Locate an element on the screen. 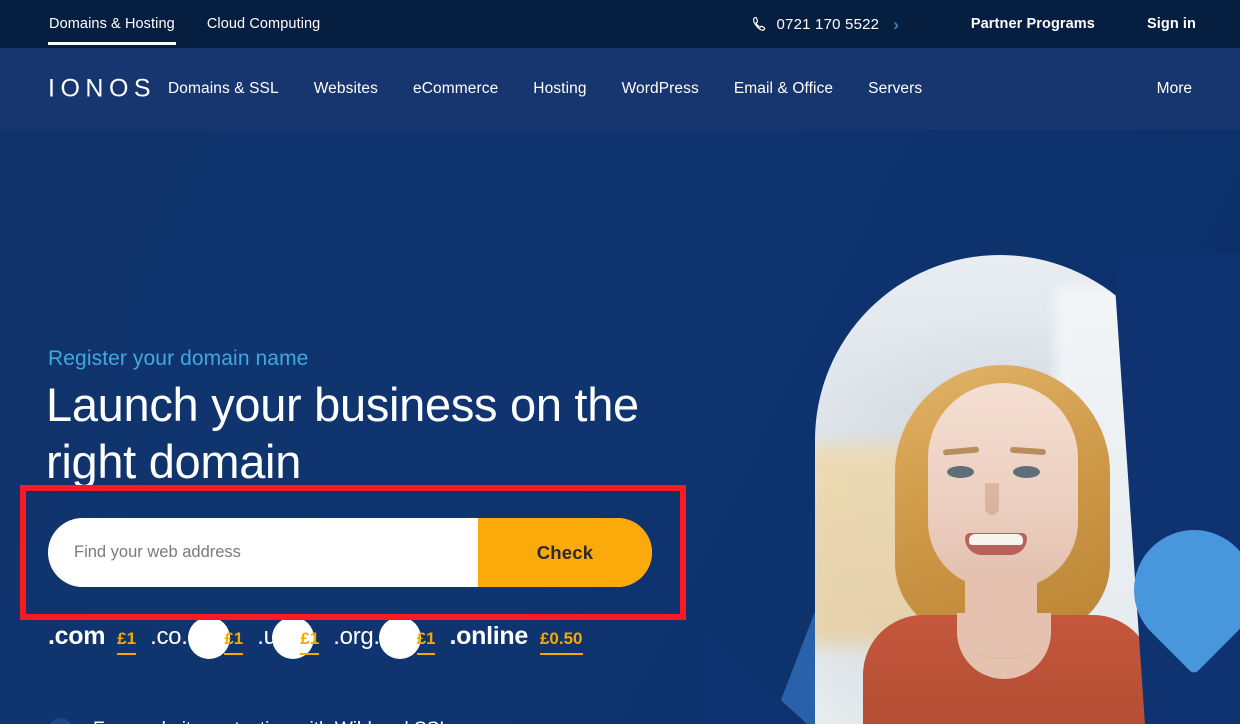 Image resolution: width=1240 pixels, height=724 pixels. phone-link: 0721 170 5522 › is located at coordinates (824, 24).